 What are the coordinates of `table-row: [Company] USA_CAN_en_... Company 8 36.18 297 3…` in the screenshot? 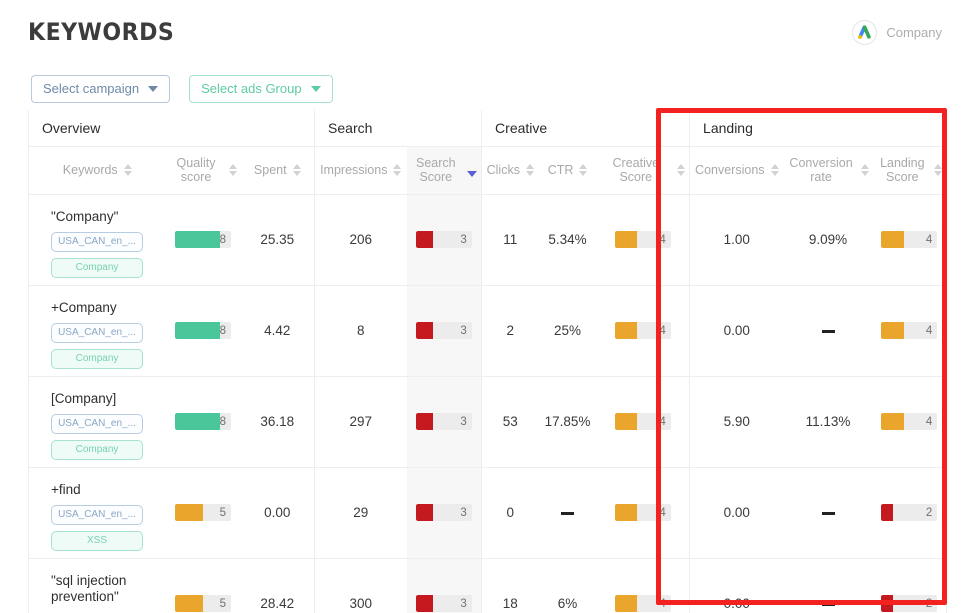 It's located at (488, 422).